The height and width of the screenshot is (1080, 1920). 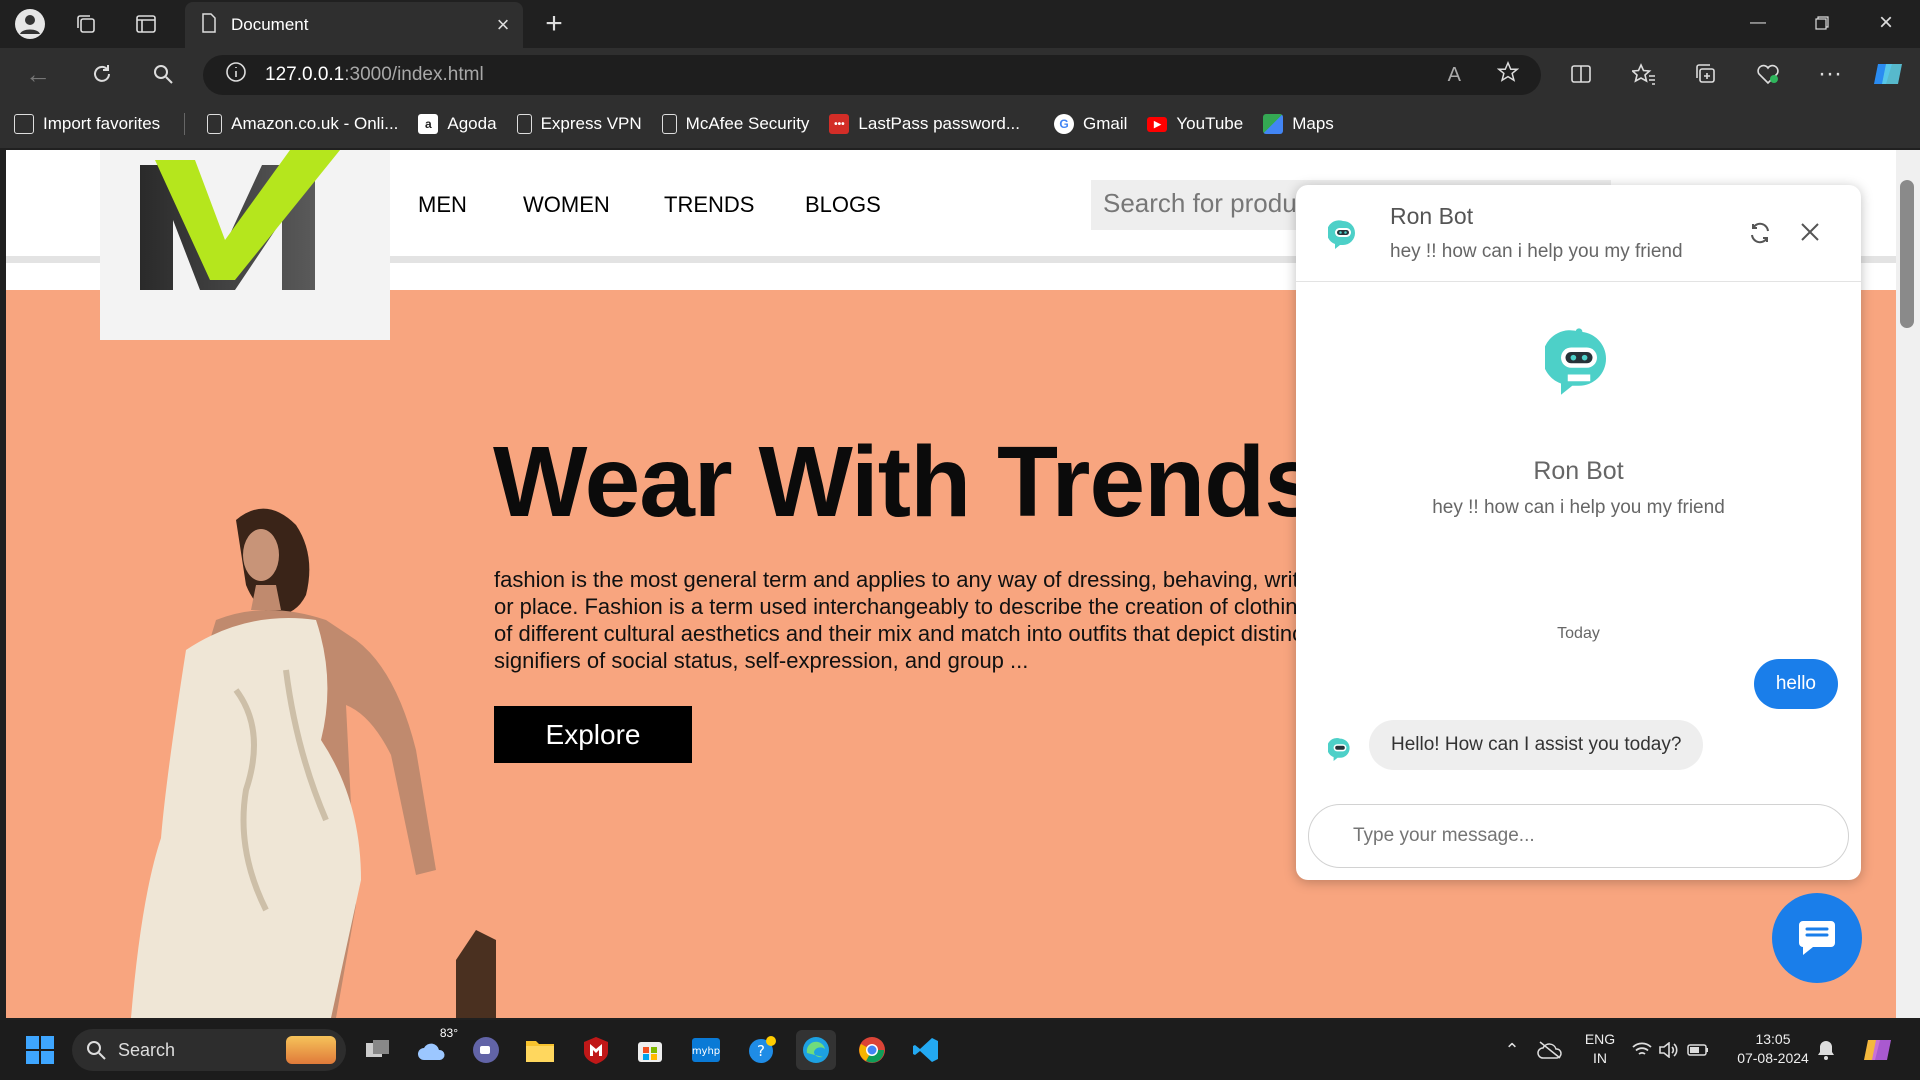 I want to click on bookmark-gmail: G Gmail, so click(x=1090, y=124).